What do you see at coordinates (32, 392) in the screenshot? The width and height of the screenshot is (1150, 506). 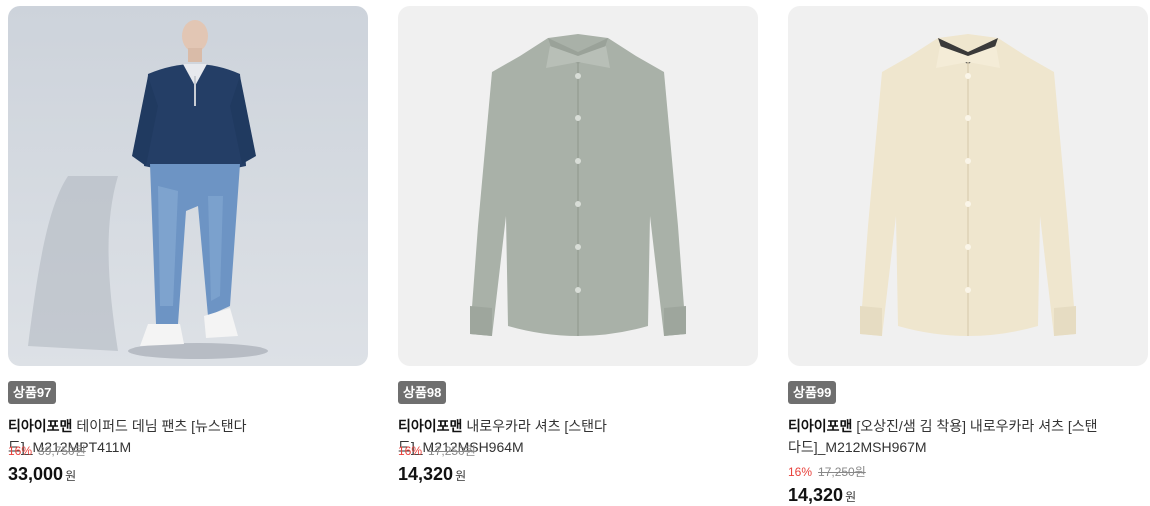 I see `product-number-badge: 상품97` at bounding box center [32, 392].